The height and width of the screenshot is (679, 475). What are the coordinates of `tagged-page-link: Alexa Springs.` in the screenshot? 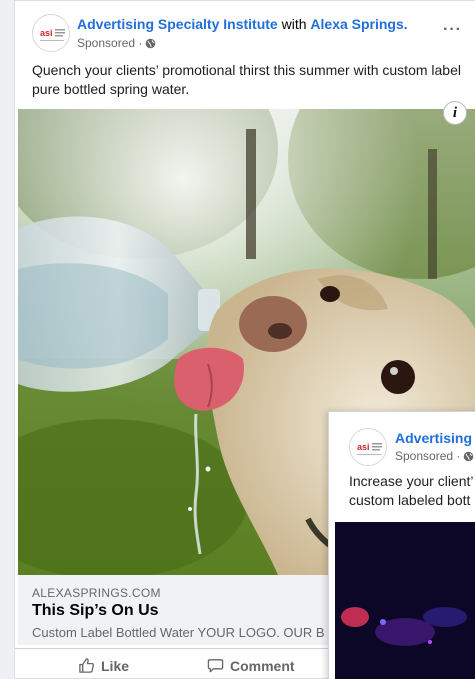 It's located at (358, 24).